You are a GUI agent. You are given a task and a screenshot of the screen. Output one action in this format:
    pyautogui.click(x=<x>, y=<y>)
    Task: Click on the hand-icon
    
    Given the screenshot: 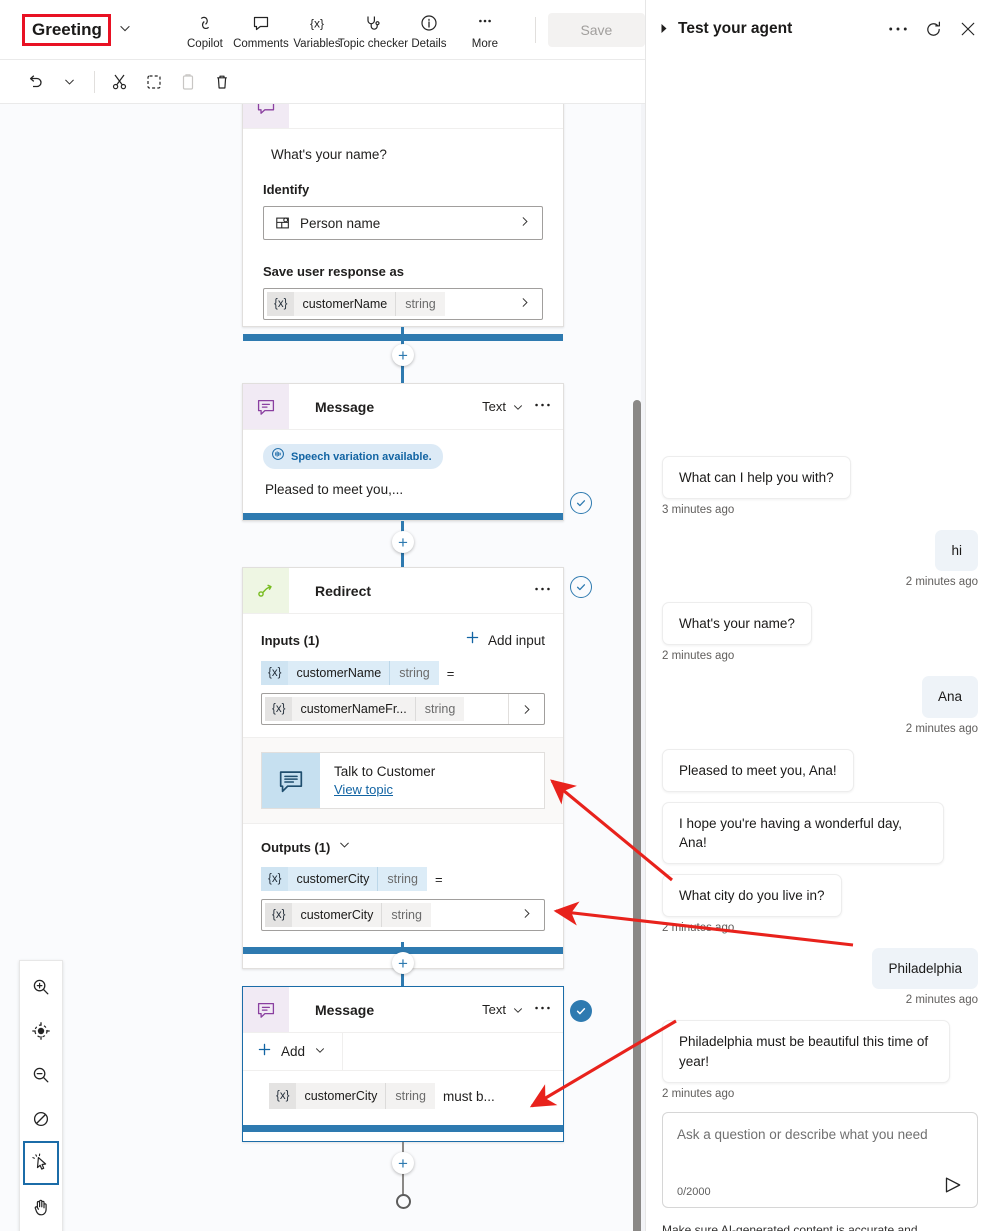 What is the action you would take?
    pyautogui.click(x=41, y=1207)
    